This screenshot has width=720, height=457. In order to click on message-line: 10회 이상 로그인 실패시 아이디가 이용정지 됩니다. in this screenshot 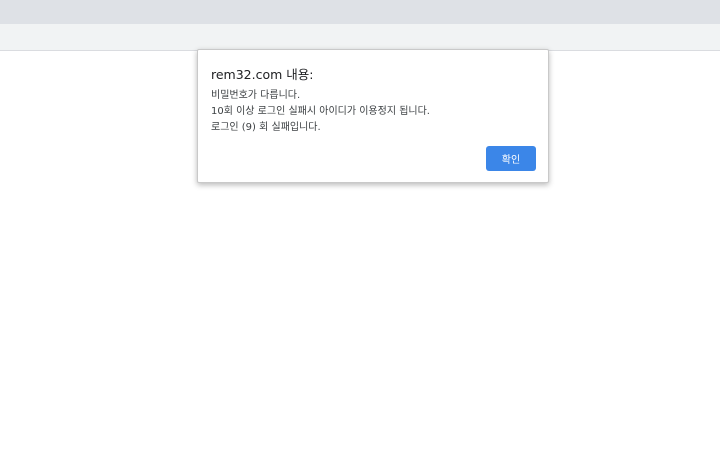, I will do `click(320, 111)`.